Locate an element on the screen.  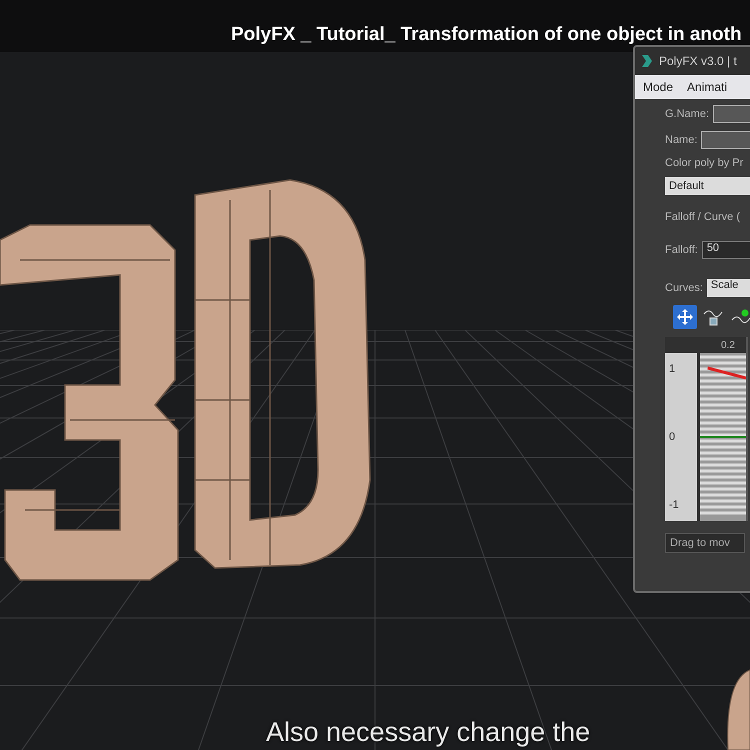
curves-label: Curves: is located at coordinates (684, 288).